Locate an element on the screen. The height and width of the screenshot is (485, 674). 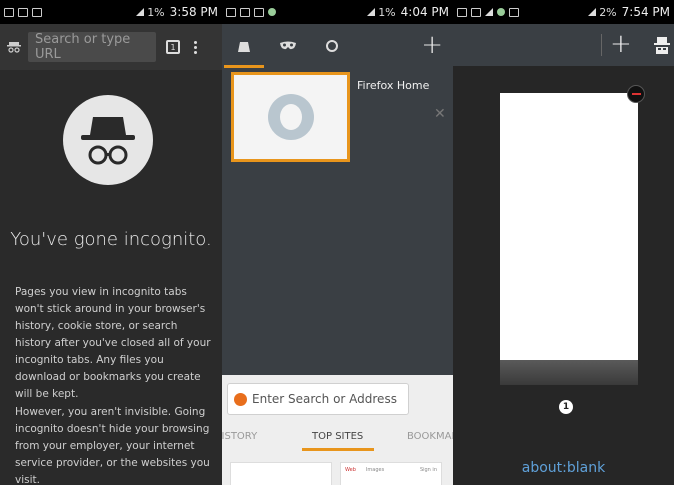
close-tab-icon: ✕ is located at coordinates (440, 114).